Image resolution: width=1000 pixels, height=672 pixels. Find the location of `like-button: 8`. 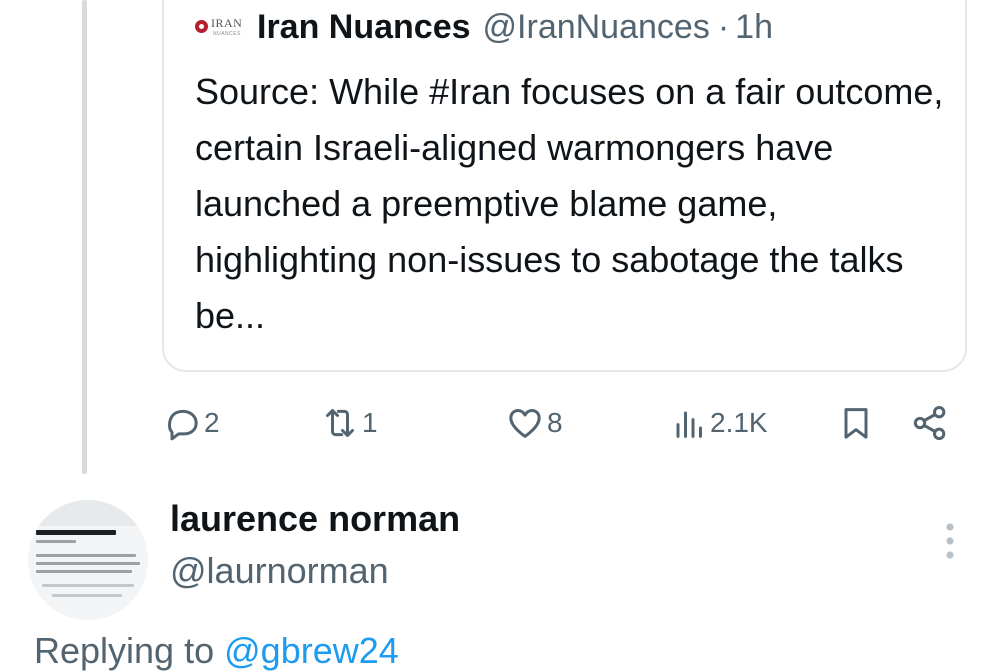

like-button: 8 is located at coordinates (534, 423).